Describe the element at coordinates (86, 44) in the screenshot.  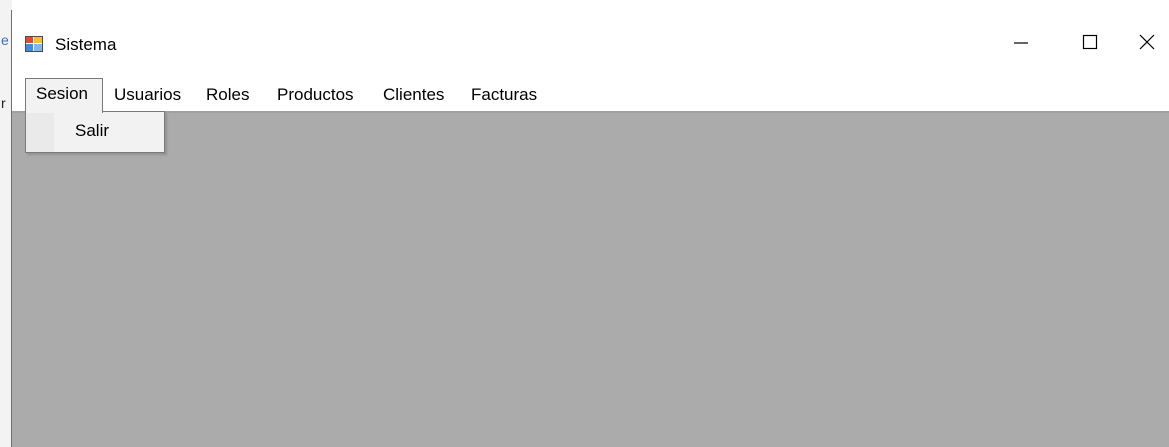
I see `window-title: Sistema` at that location.